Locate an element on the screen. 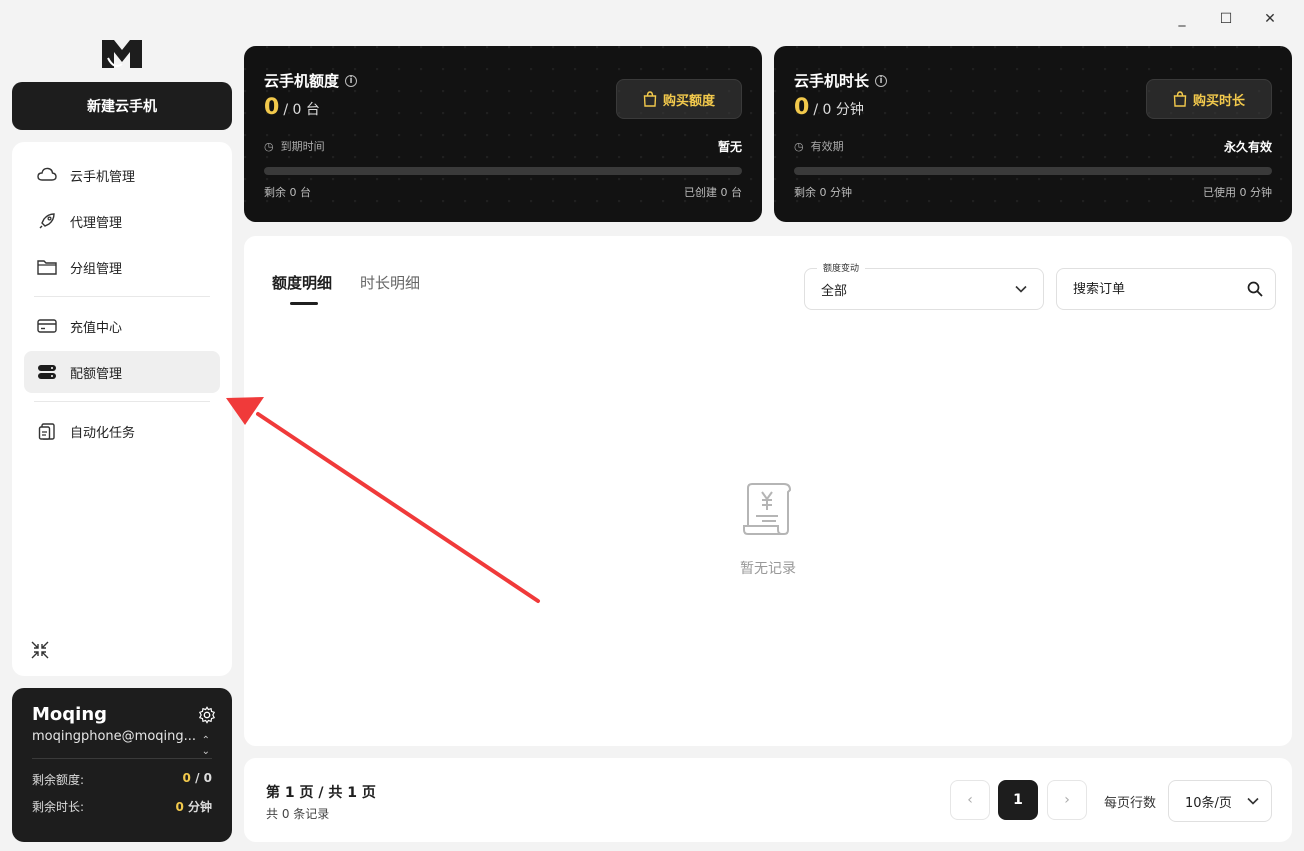 The image size is (1304, 851). expire-label: 到期时间 is located at coordinates (302, 146).